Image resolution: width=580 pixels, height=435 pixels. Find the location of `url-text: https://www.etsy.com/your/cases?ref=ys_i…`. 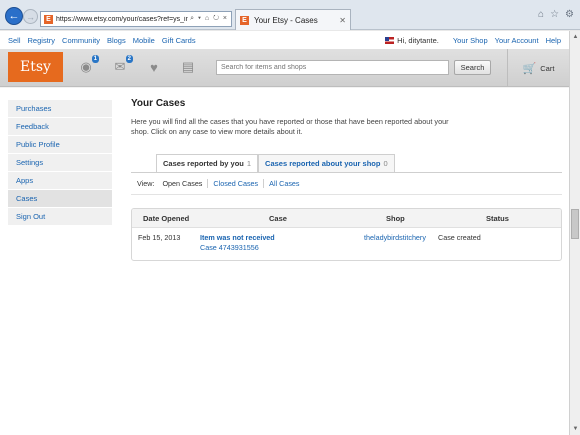

url-text: https://www.etsy.com/your/cases?ref=ys_i… is located at coordinates (122, 19).